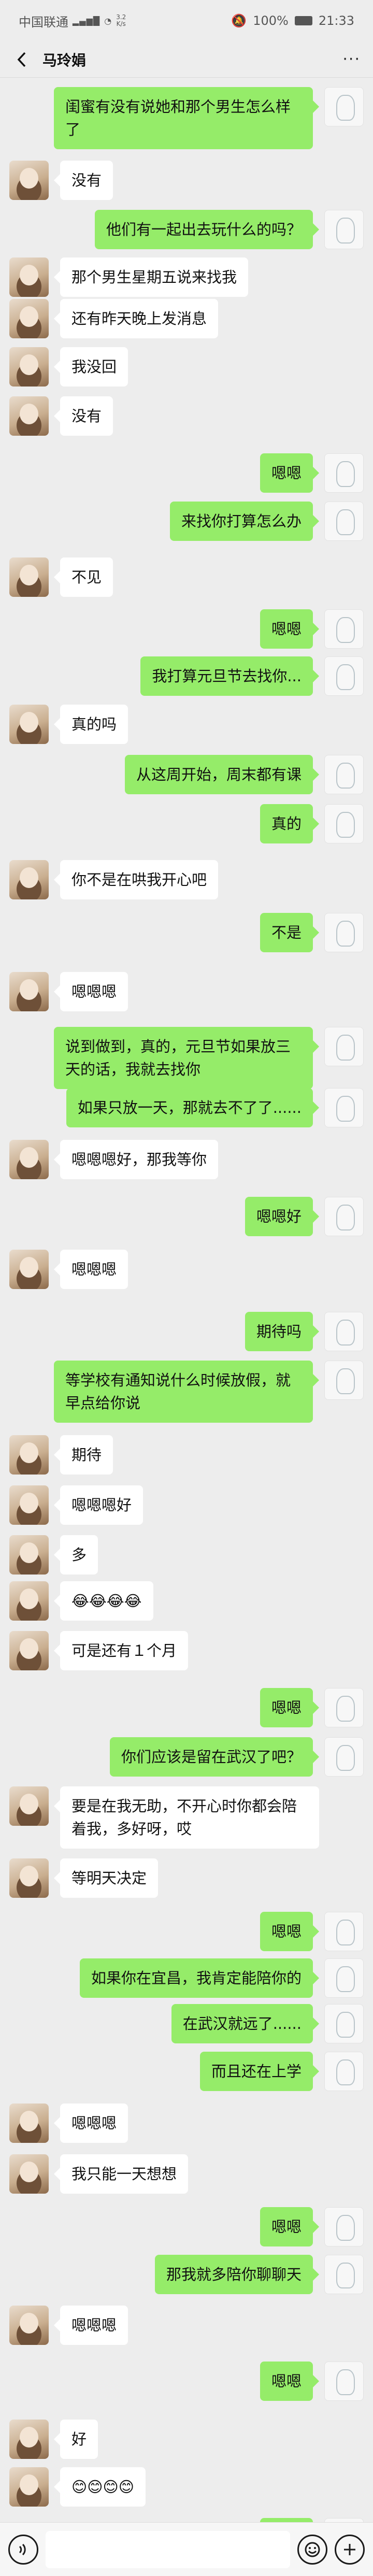 The image size is (373, 2576). Describe the element at coordinates (222, 774) in the screenshot. I see `message-bubble: 从这周开始，周末都有课` at that location.